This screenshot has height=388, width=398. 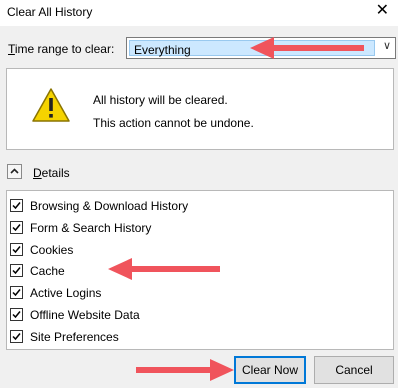 I want to click on checkbox-label: Cookies, so click(x=52, y=249).